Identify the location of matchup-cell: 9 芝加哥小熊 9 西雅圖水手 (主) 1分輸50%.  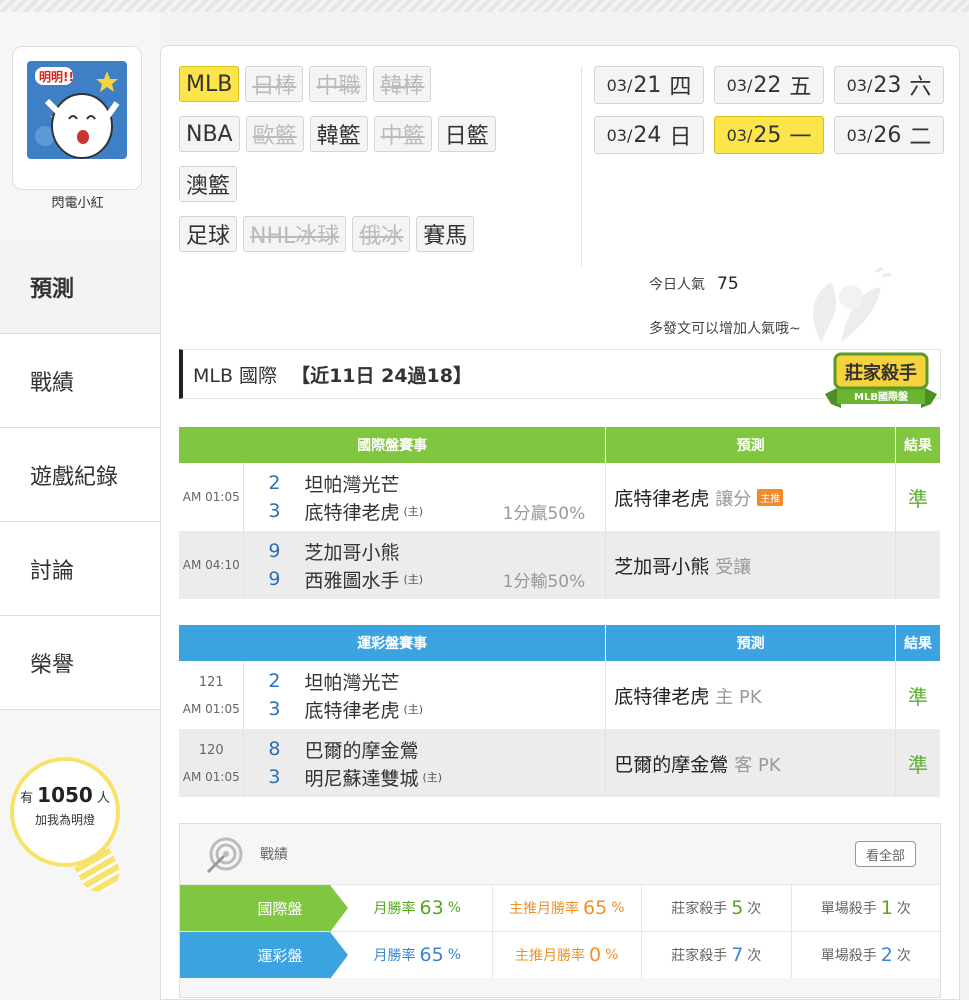
(425, 565).